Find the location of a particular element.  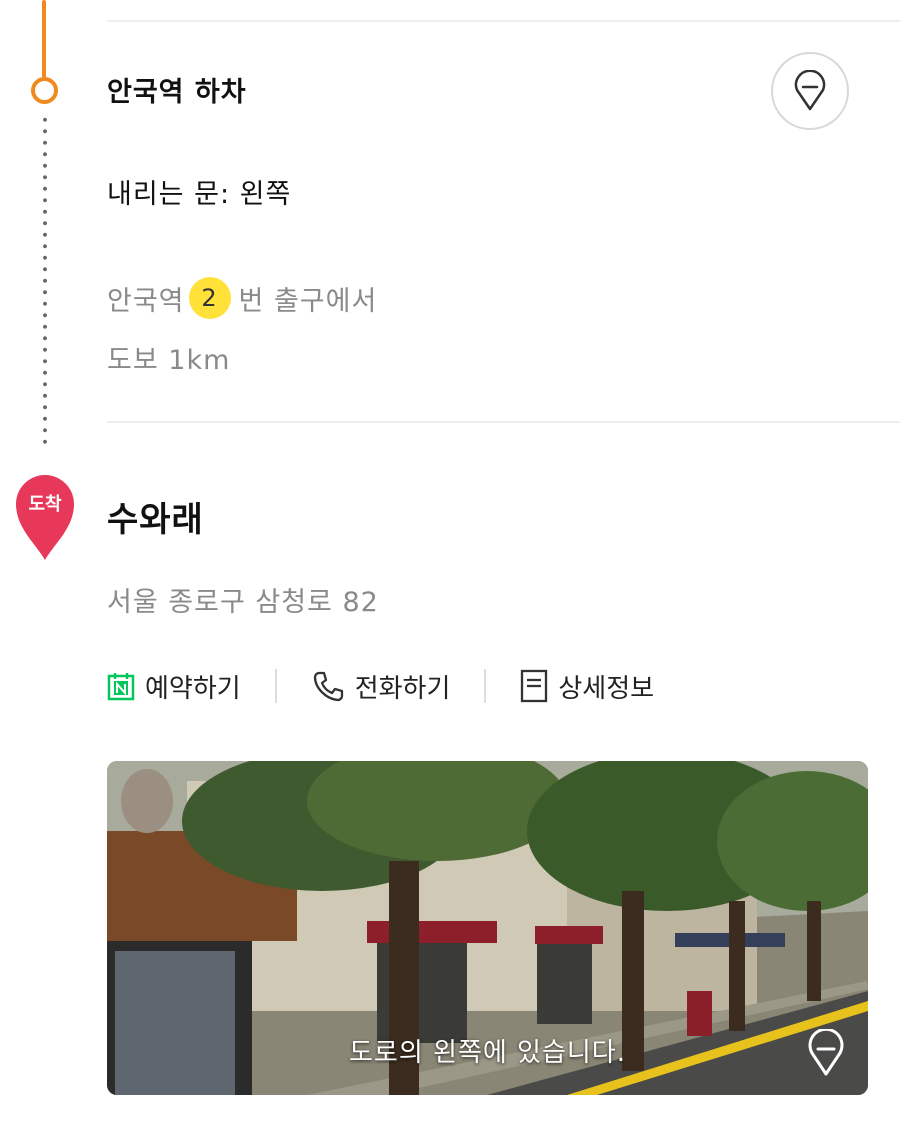

top-divider is located at coordinates (503, 21).